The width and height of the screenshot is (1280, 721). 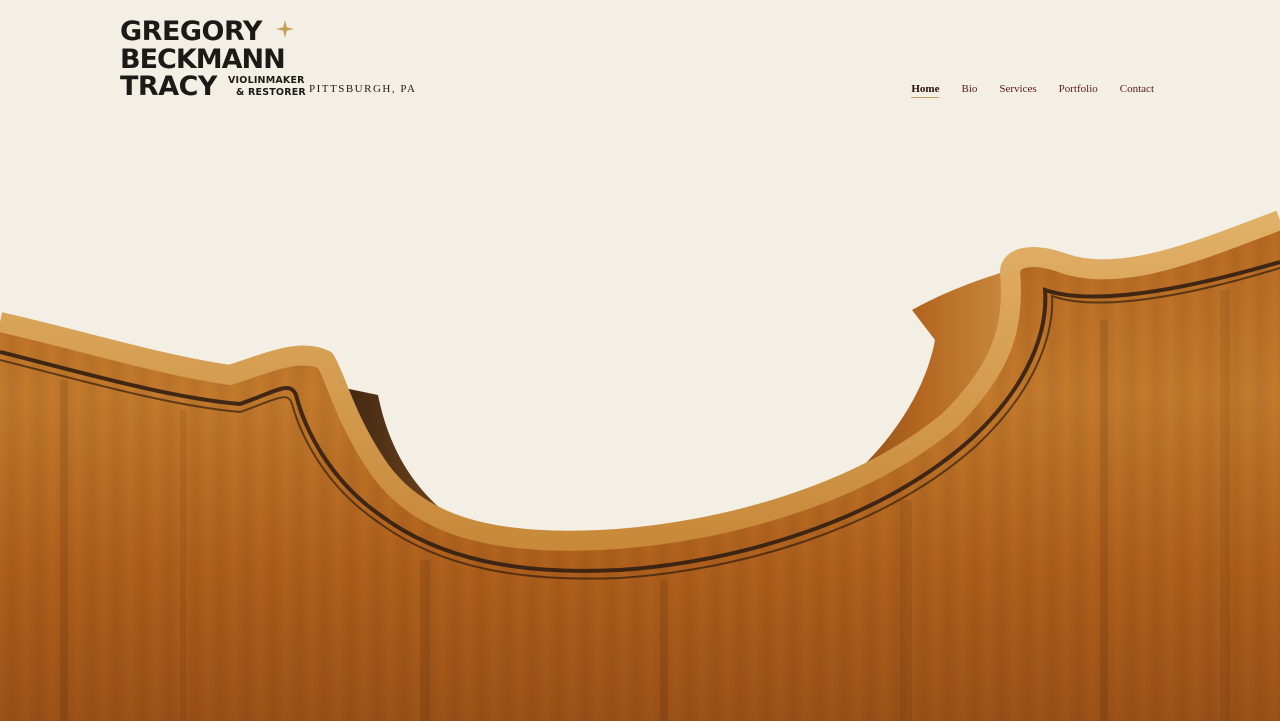 I want to click on logo-tagline-2: & RESTORER, so click(x=271, y=92).